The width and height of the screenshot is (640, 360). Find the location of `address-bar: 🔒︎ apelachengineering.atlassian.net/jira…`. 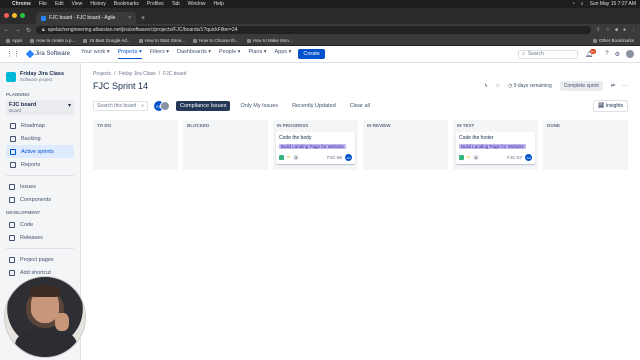

address-bar: 🔒︎ apelachengineering.atlassian.net/jira… is located at coordinates (314, 30).